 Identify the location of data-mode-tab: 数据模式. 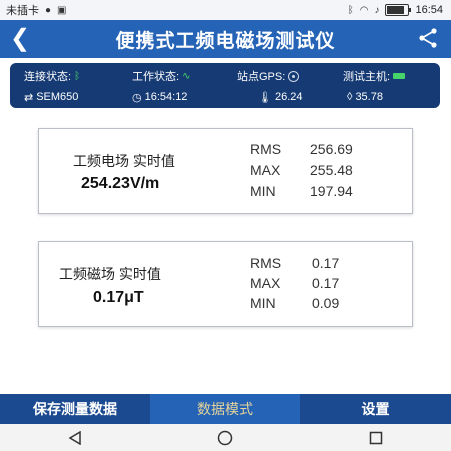
(225, 409).